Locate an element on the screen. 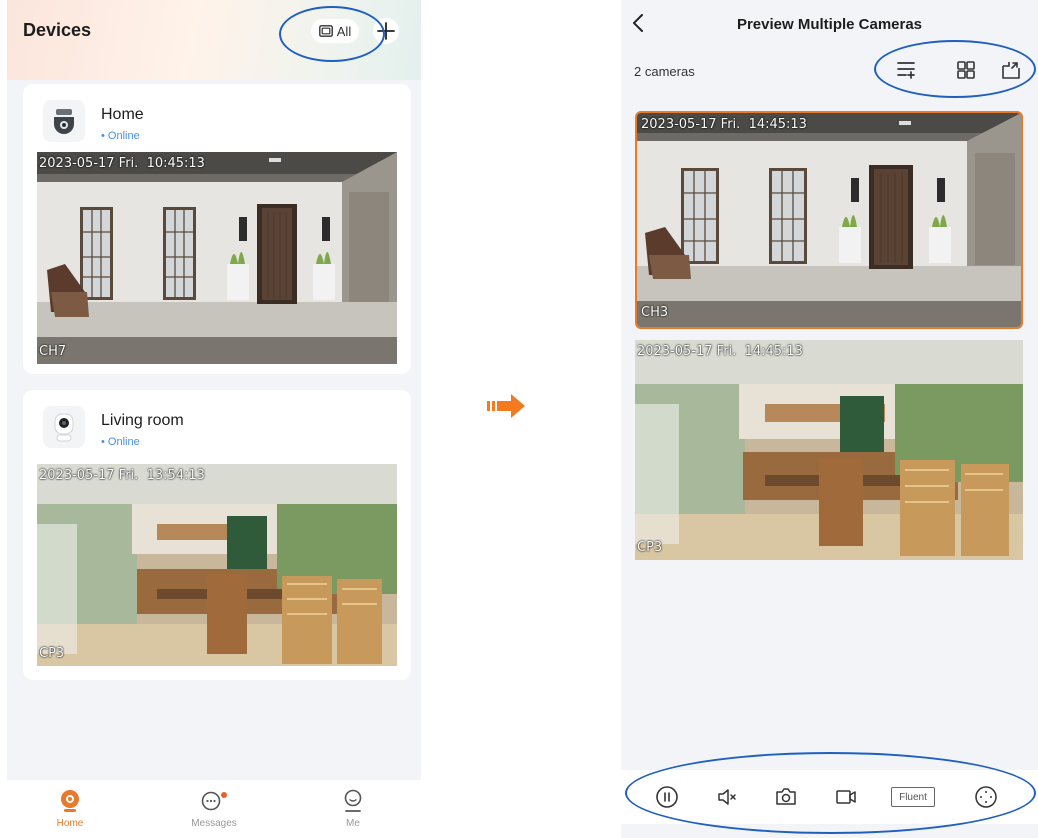  tab-messages-label: Messages is located at coordinates (214, 823).